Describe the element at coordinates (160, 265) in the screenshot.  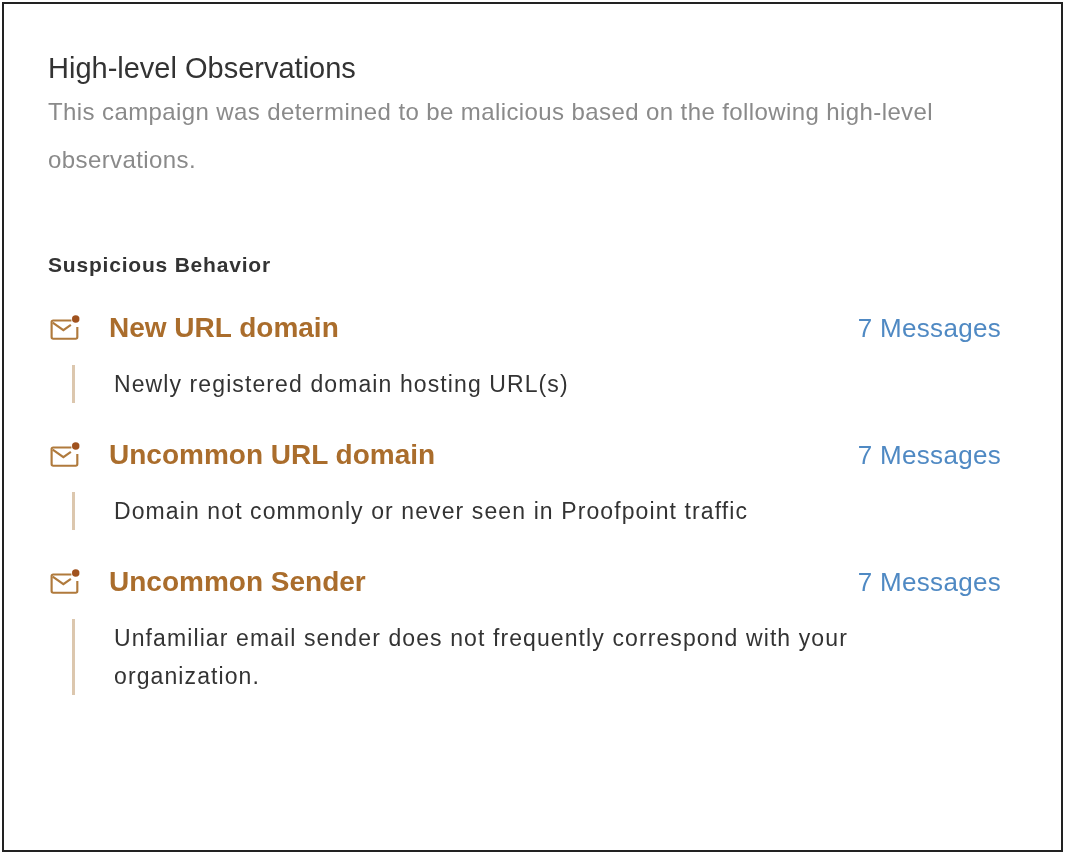
I see `section-heading: Suspicious Behavior` at that location.